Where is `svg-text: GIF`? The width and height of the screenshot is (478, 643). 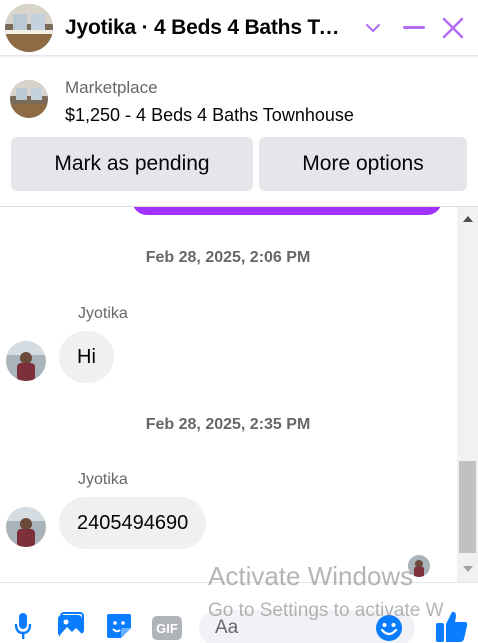
svg-text: GIF is located at coordinates (167, 628).